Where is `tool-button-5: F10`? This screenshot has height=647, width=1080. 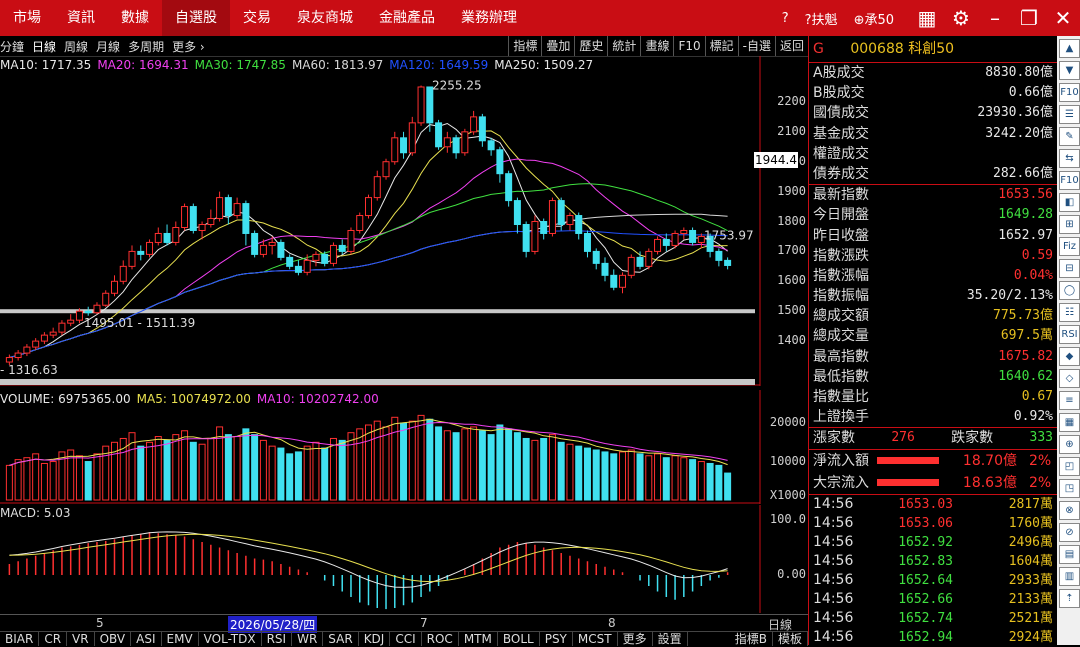 tool-button-5: F10 is located at coordinates (688, 46).